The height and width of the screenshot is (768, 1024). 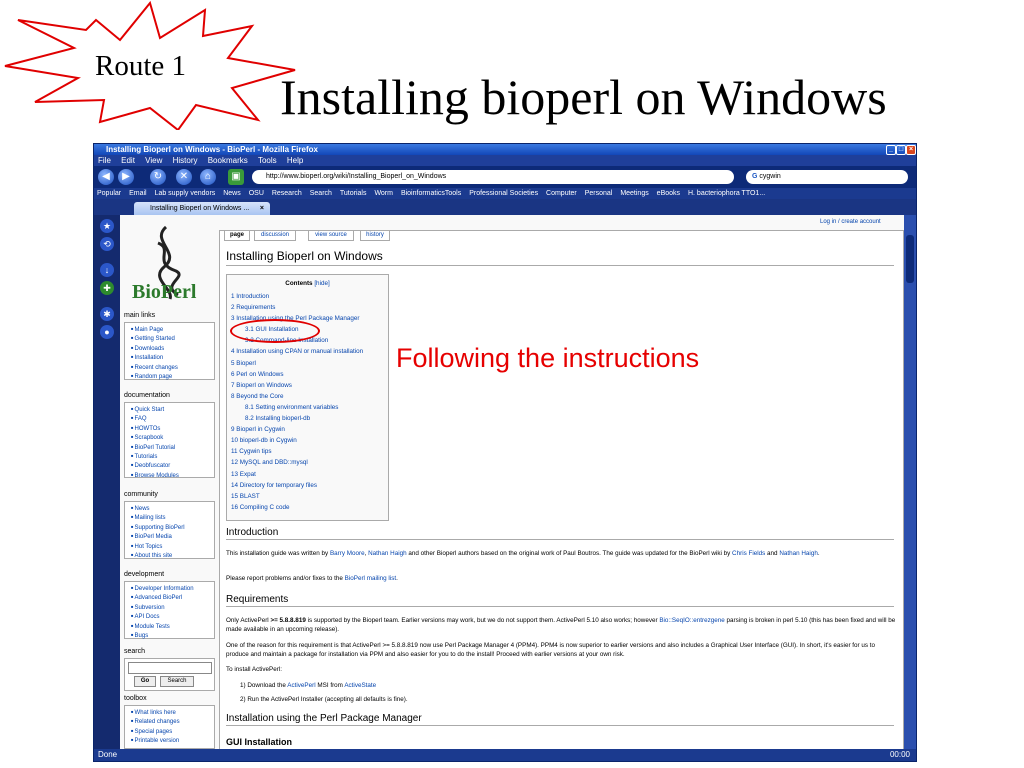 I want to click on toc-hide-link: [hide], so click(x=321, y=283).